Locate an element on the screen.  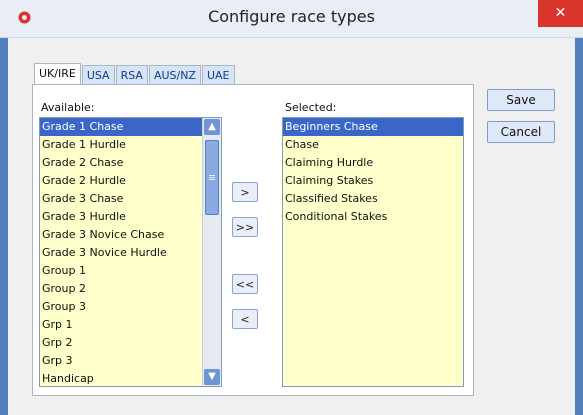
list-item: Claiming Hurdle is located at coordinates (373, 163).